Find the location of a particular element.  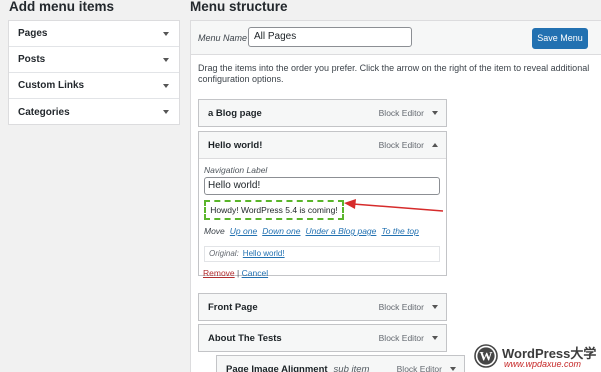

annotation-arrow is located at coordinates (394, 205).